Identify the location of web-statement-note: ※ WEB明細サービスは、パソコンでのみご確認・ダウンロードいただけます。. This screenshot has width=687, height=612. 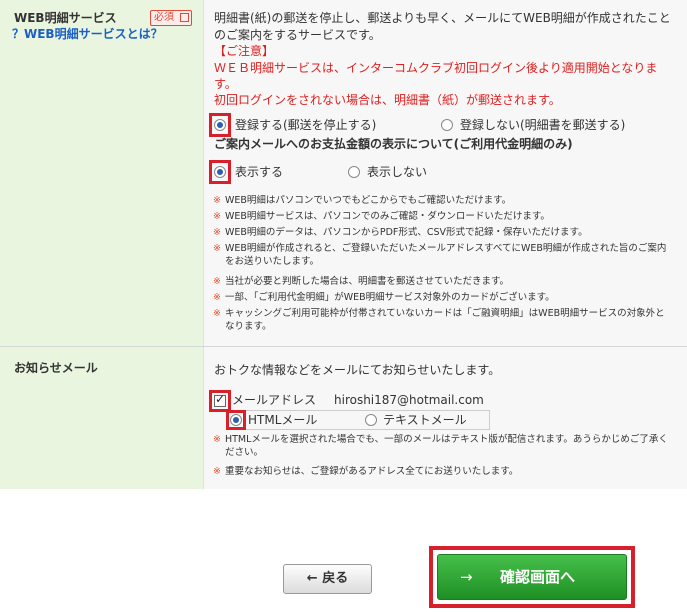
(444, 216).